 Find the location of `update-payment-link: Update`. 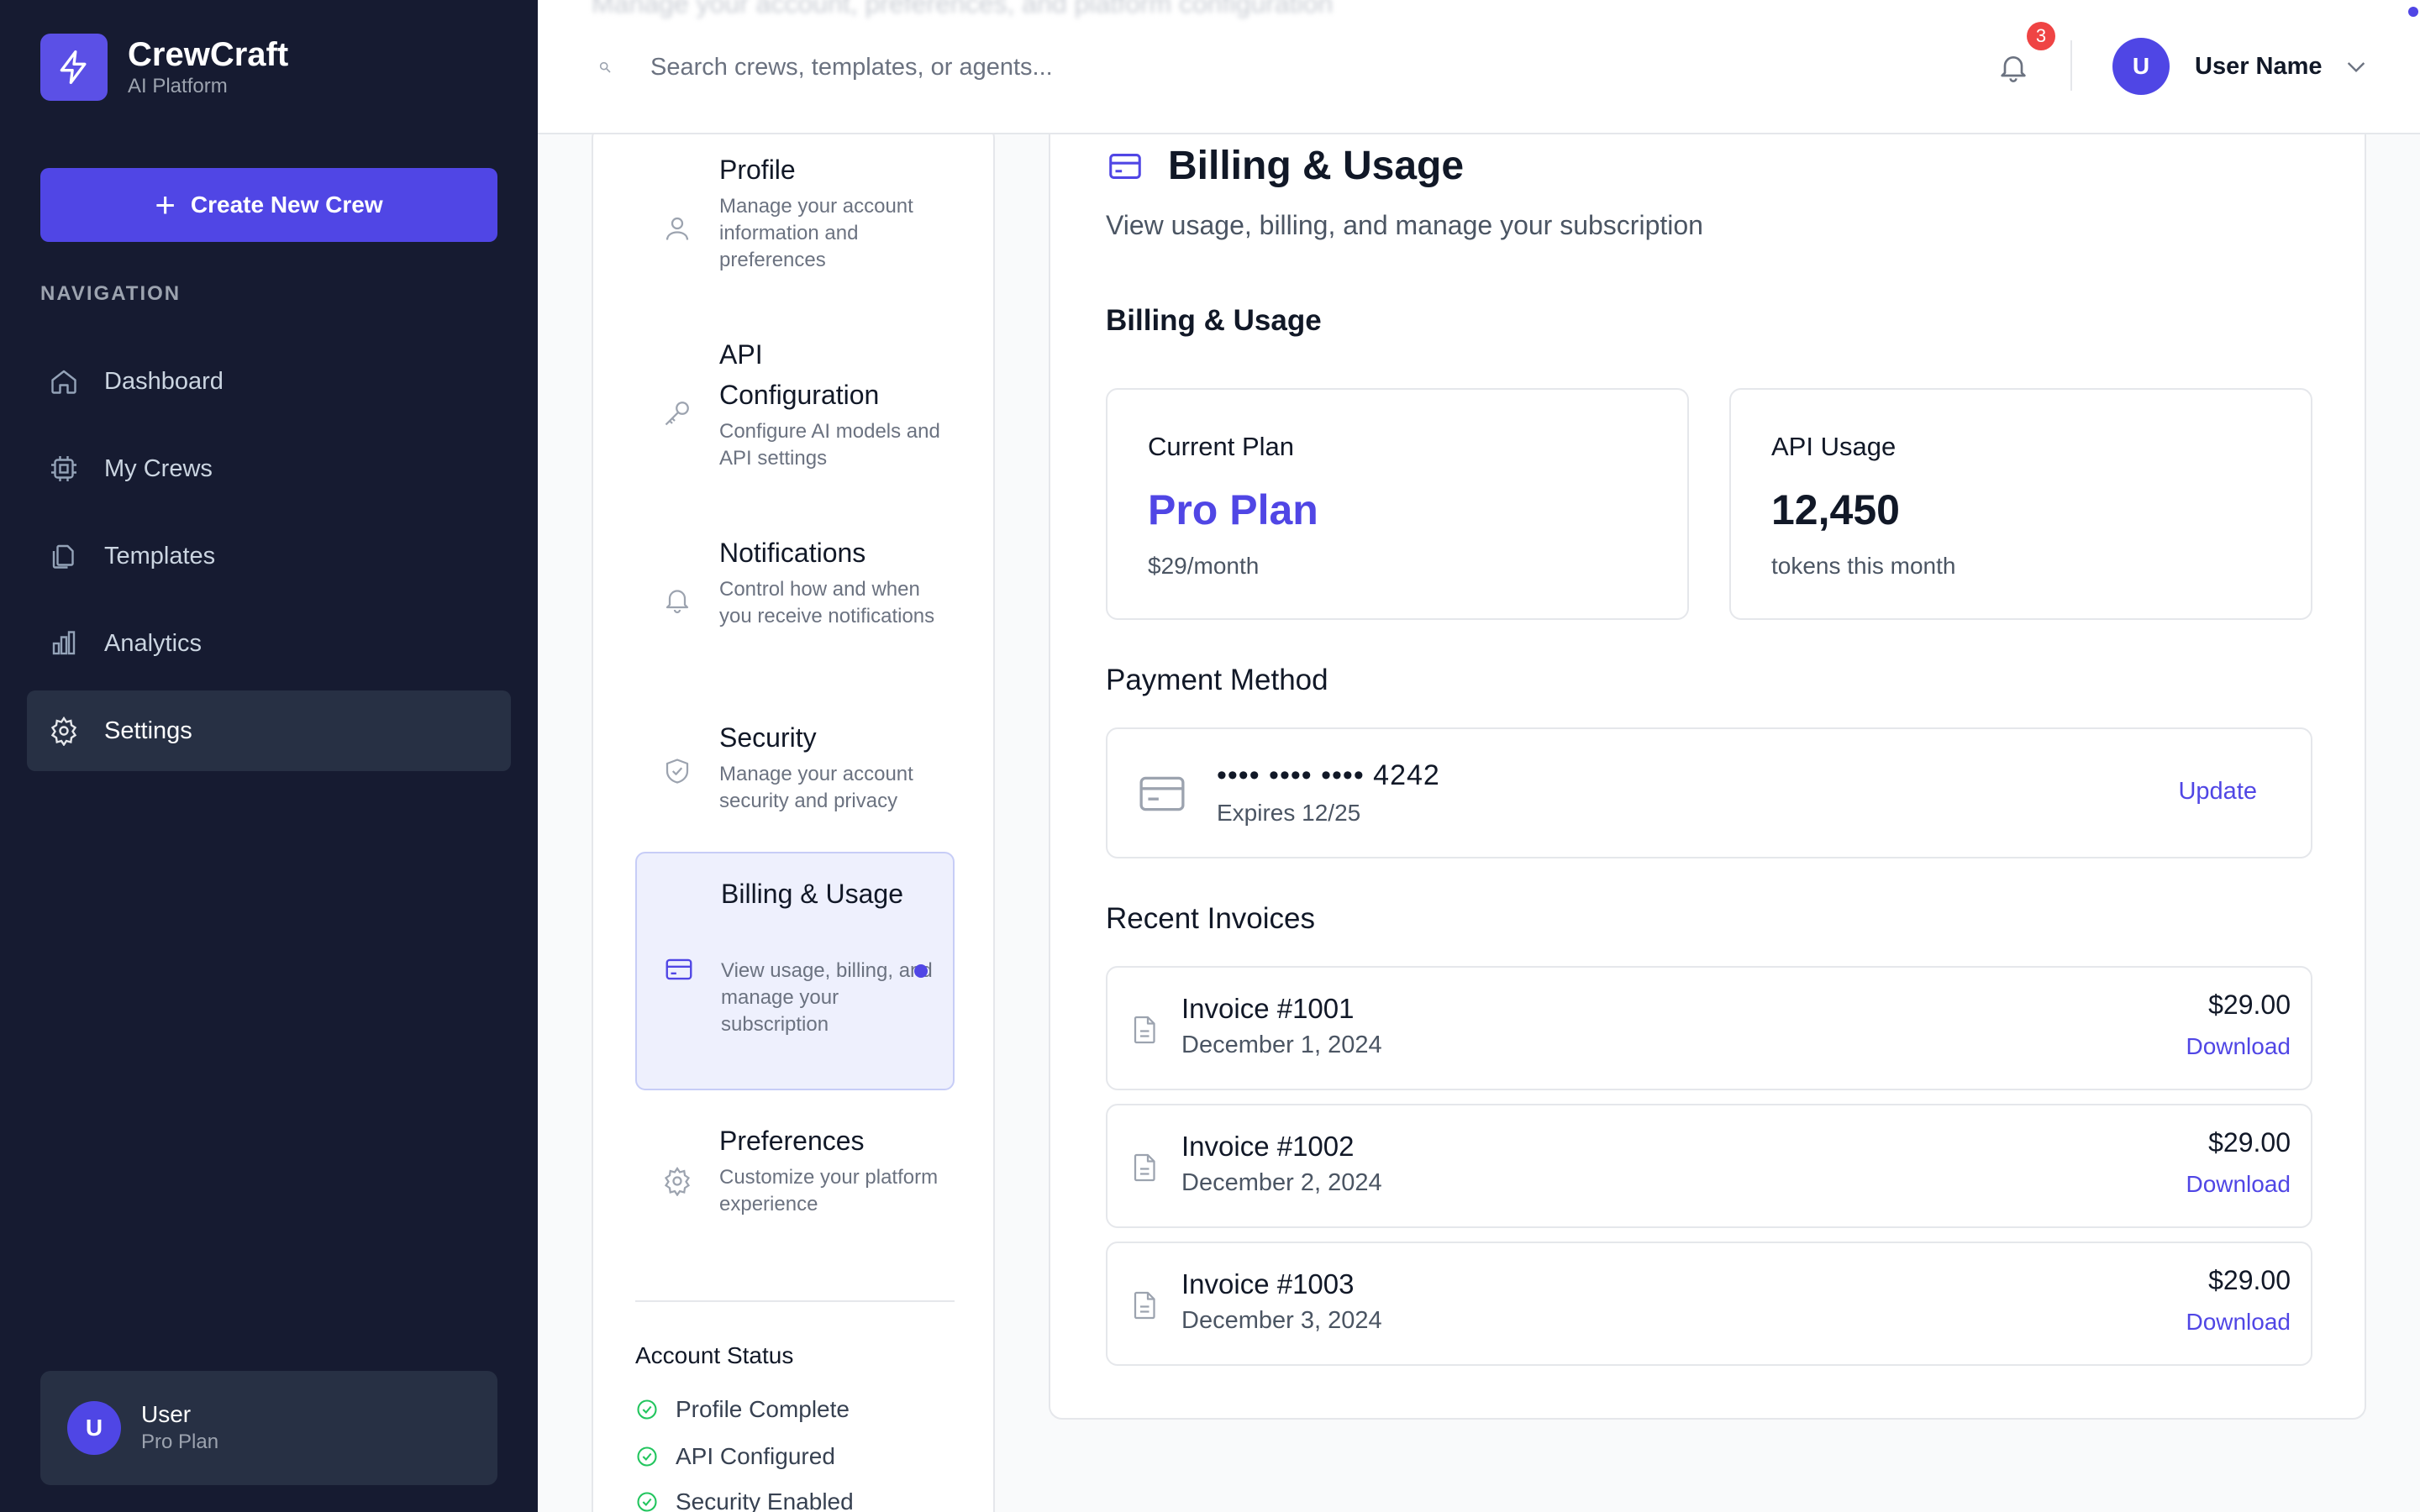

update-payment-link: Update is located at coordinates (2217, 792).